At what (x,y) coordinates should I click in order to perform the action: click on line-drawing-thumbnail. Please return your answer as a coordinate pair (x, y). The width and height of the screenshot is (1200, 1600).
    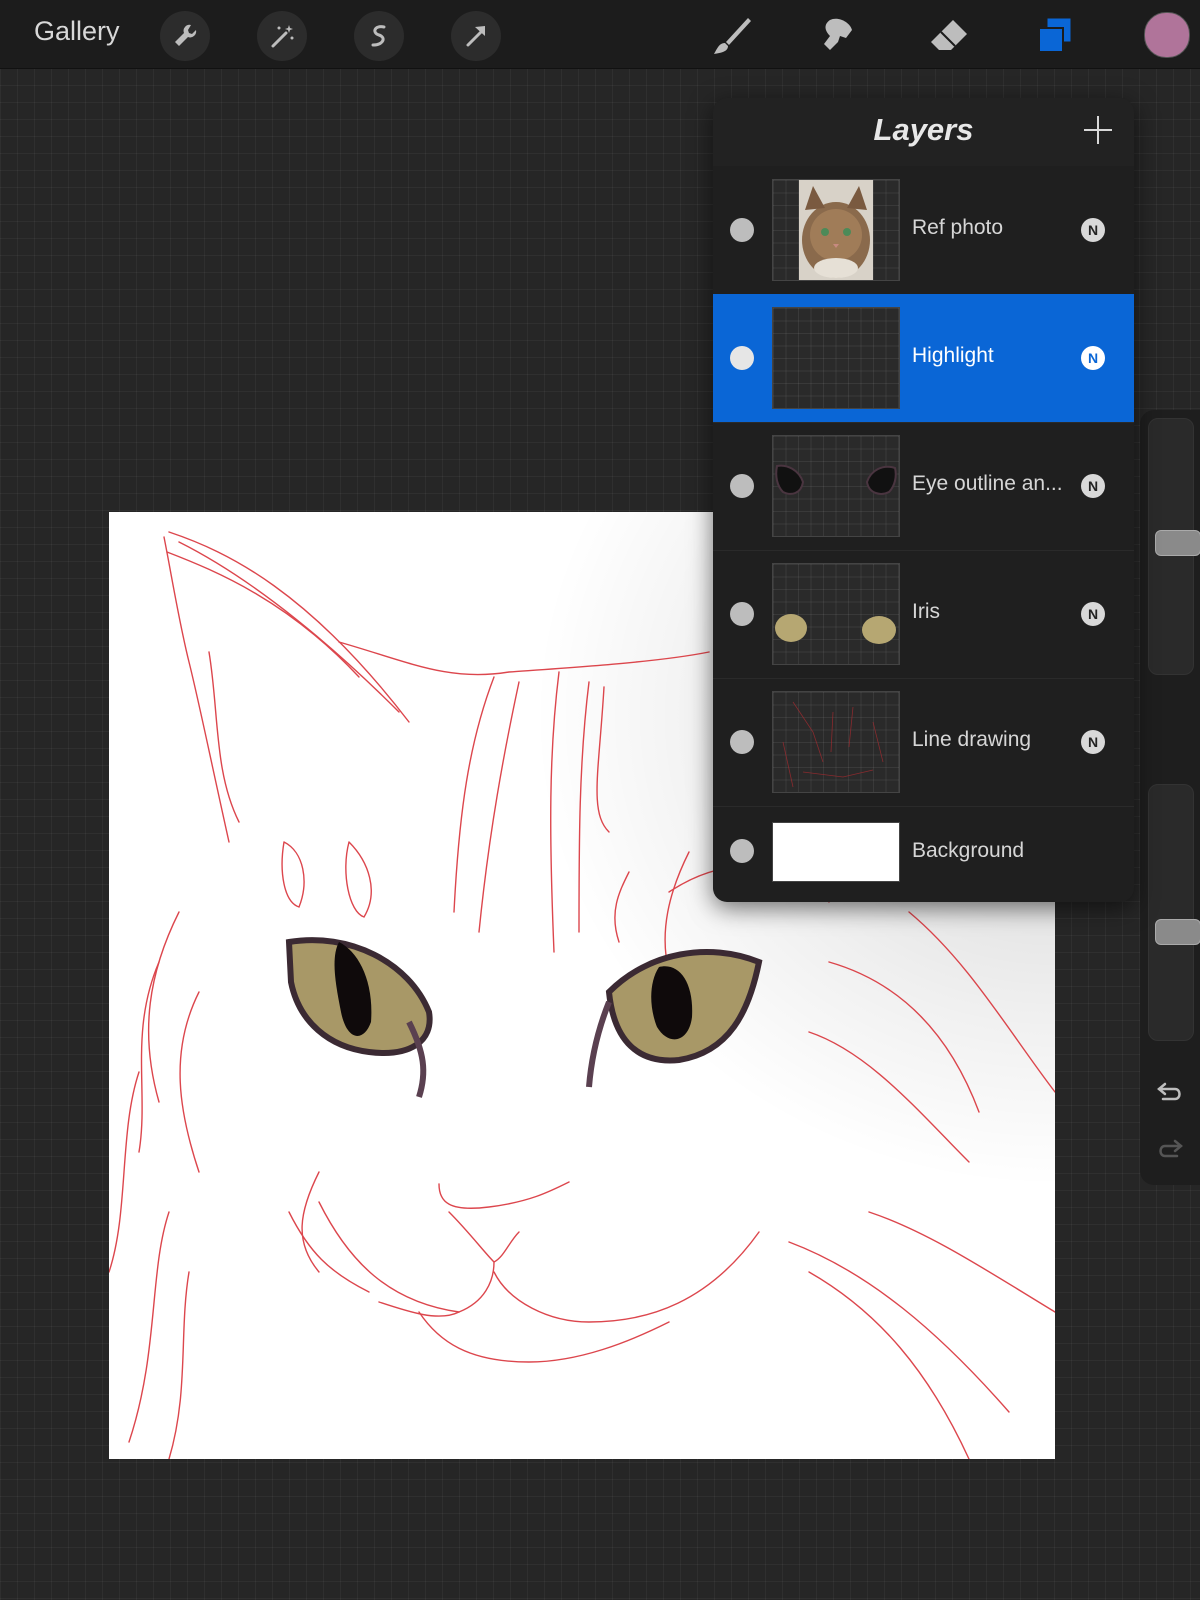
    Looking at the image, I should click on (833, 744).